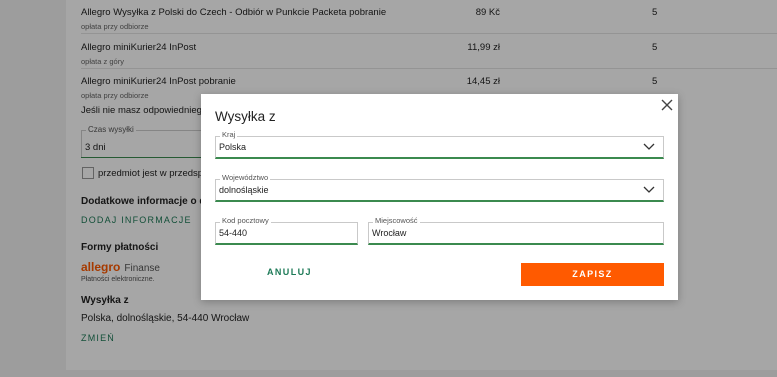 The height and width of the screenshot is (377, 777). What do you see at coordinates (245, 116) in the screenshot?
I see `dialog-title: Wysyłka z` at bounding box center [245, 116].